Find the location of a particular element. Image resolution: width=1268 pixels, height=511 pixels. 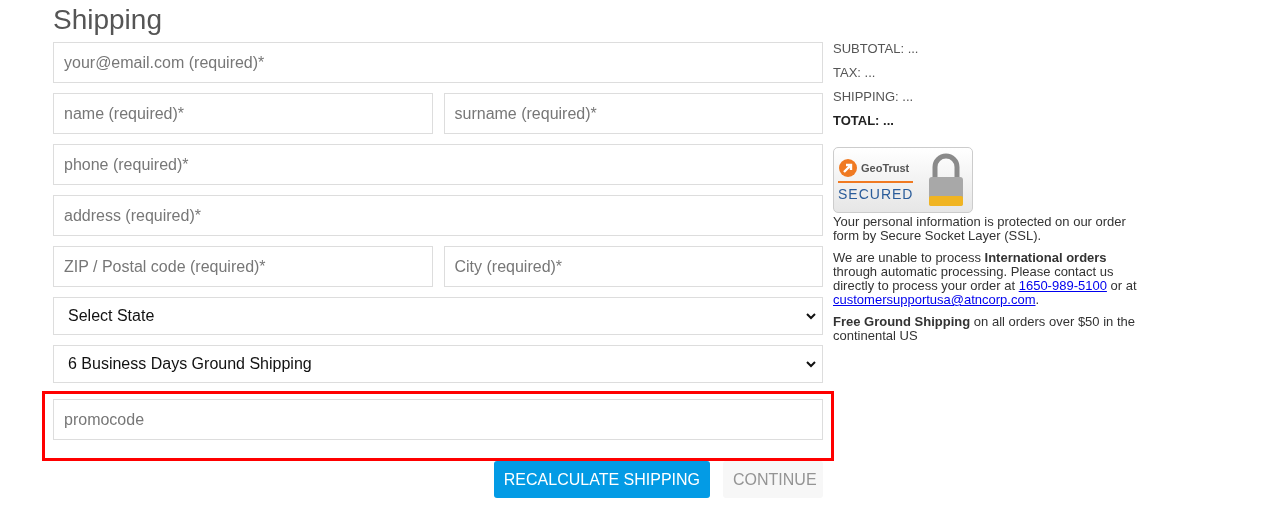

info-paragraph: Free Ground Shipping on all orders over $50 in the continental US is located at coordinates (984, 329).